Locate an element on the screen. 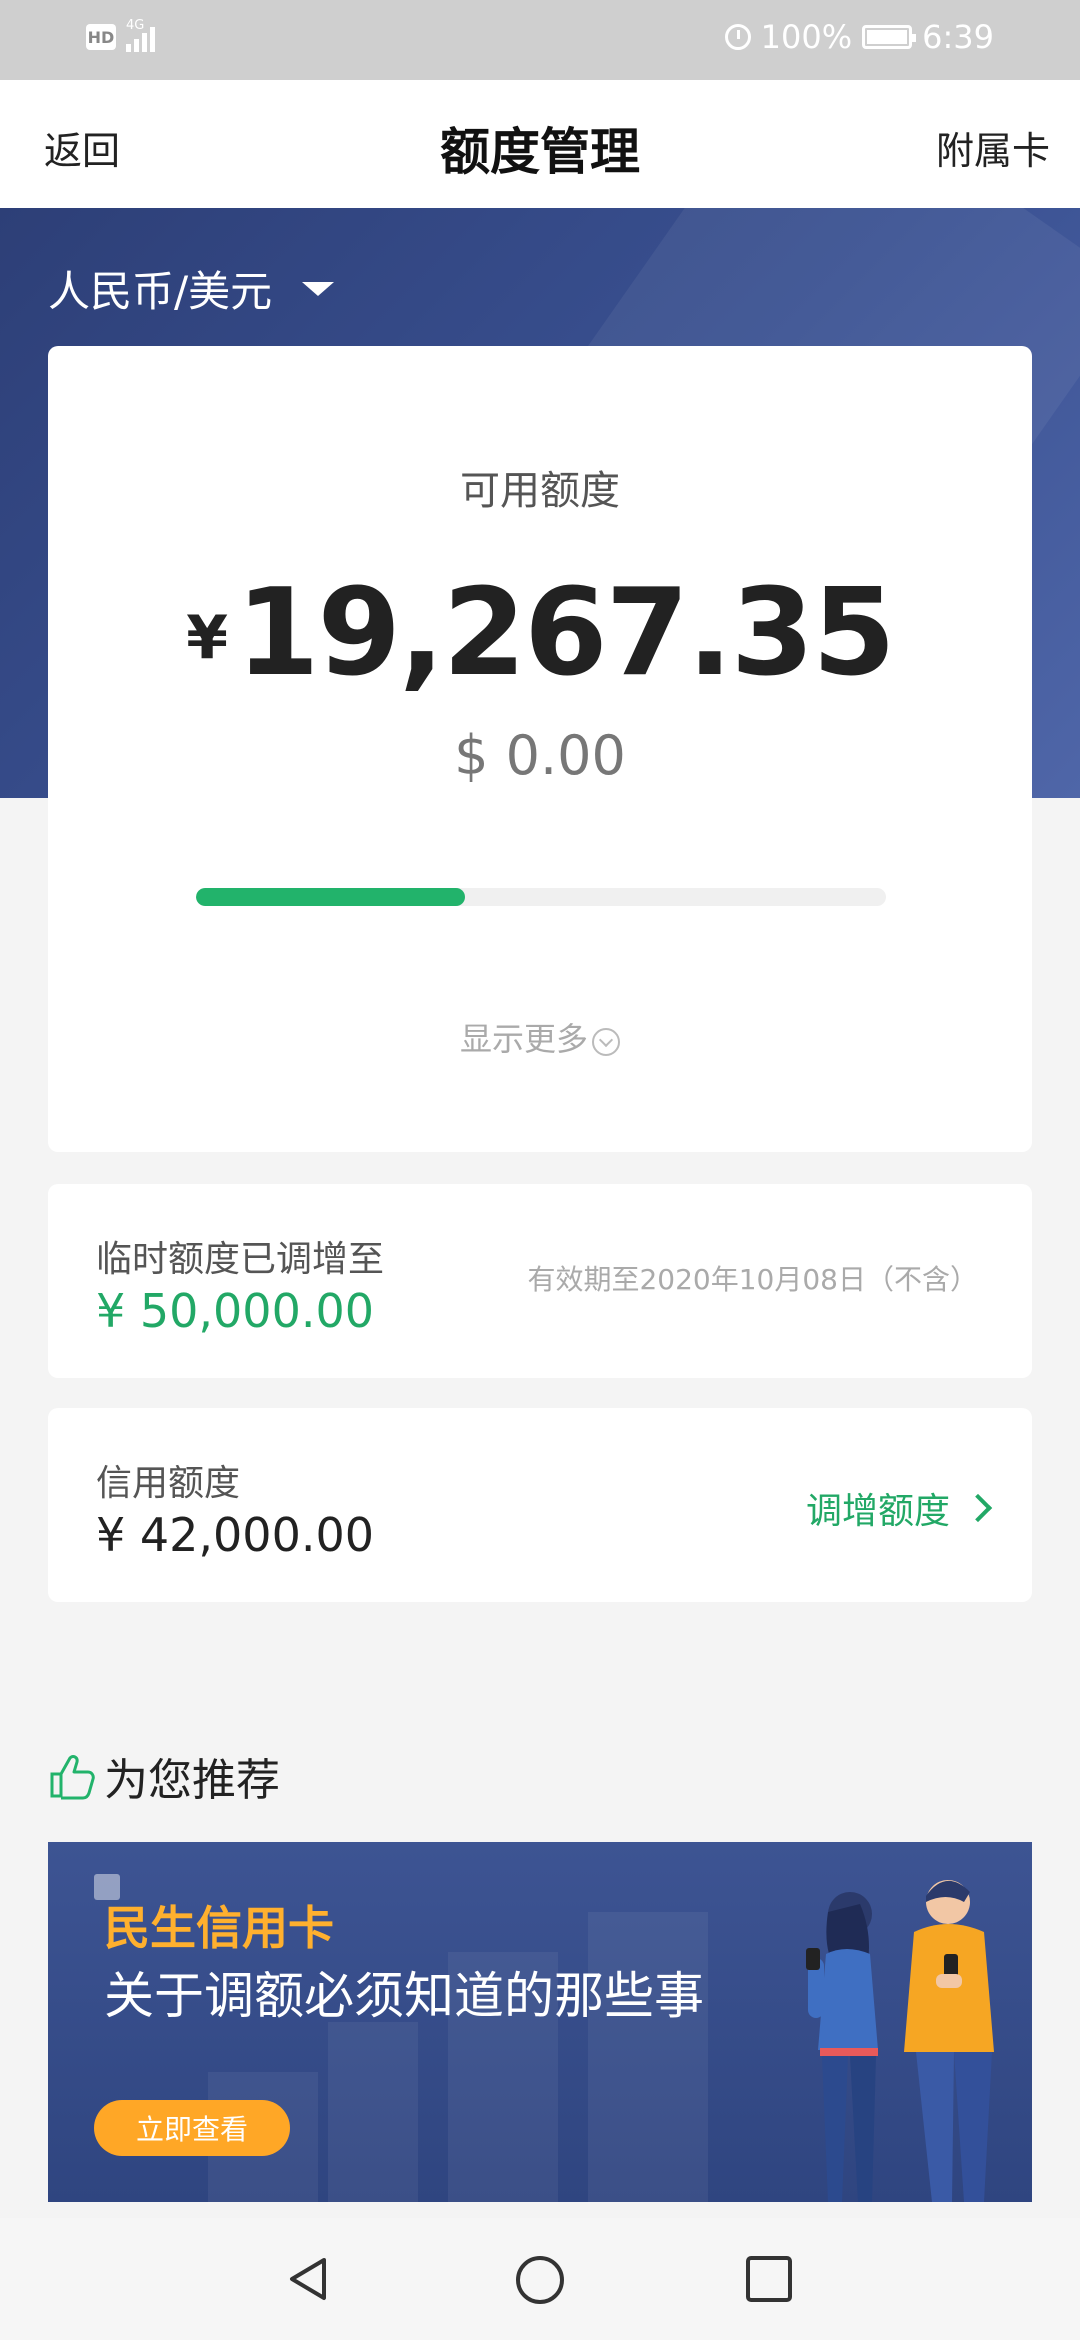  show-more-label: 显示更多 is located at coordinates (523, 1039).